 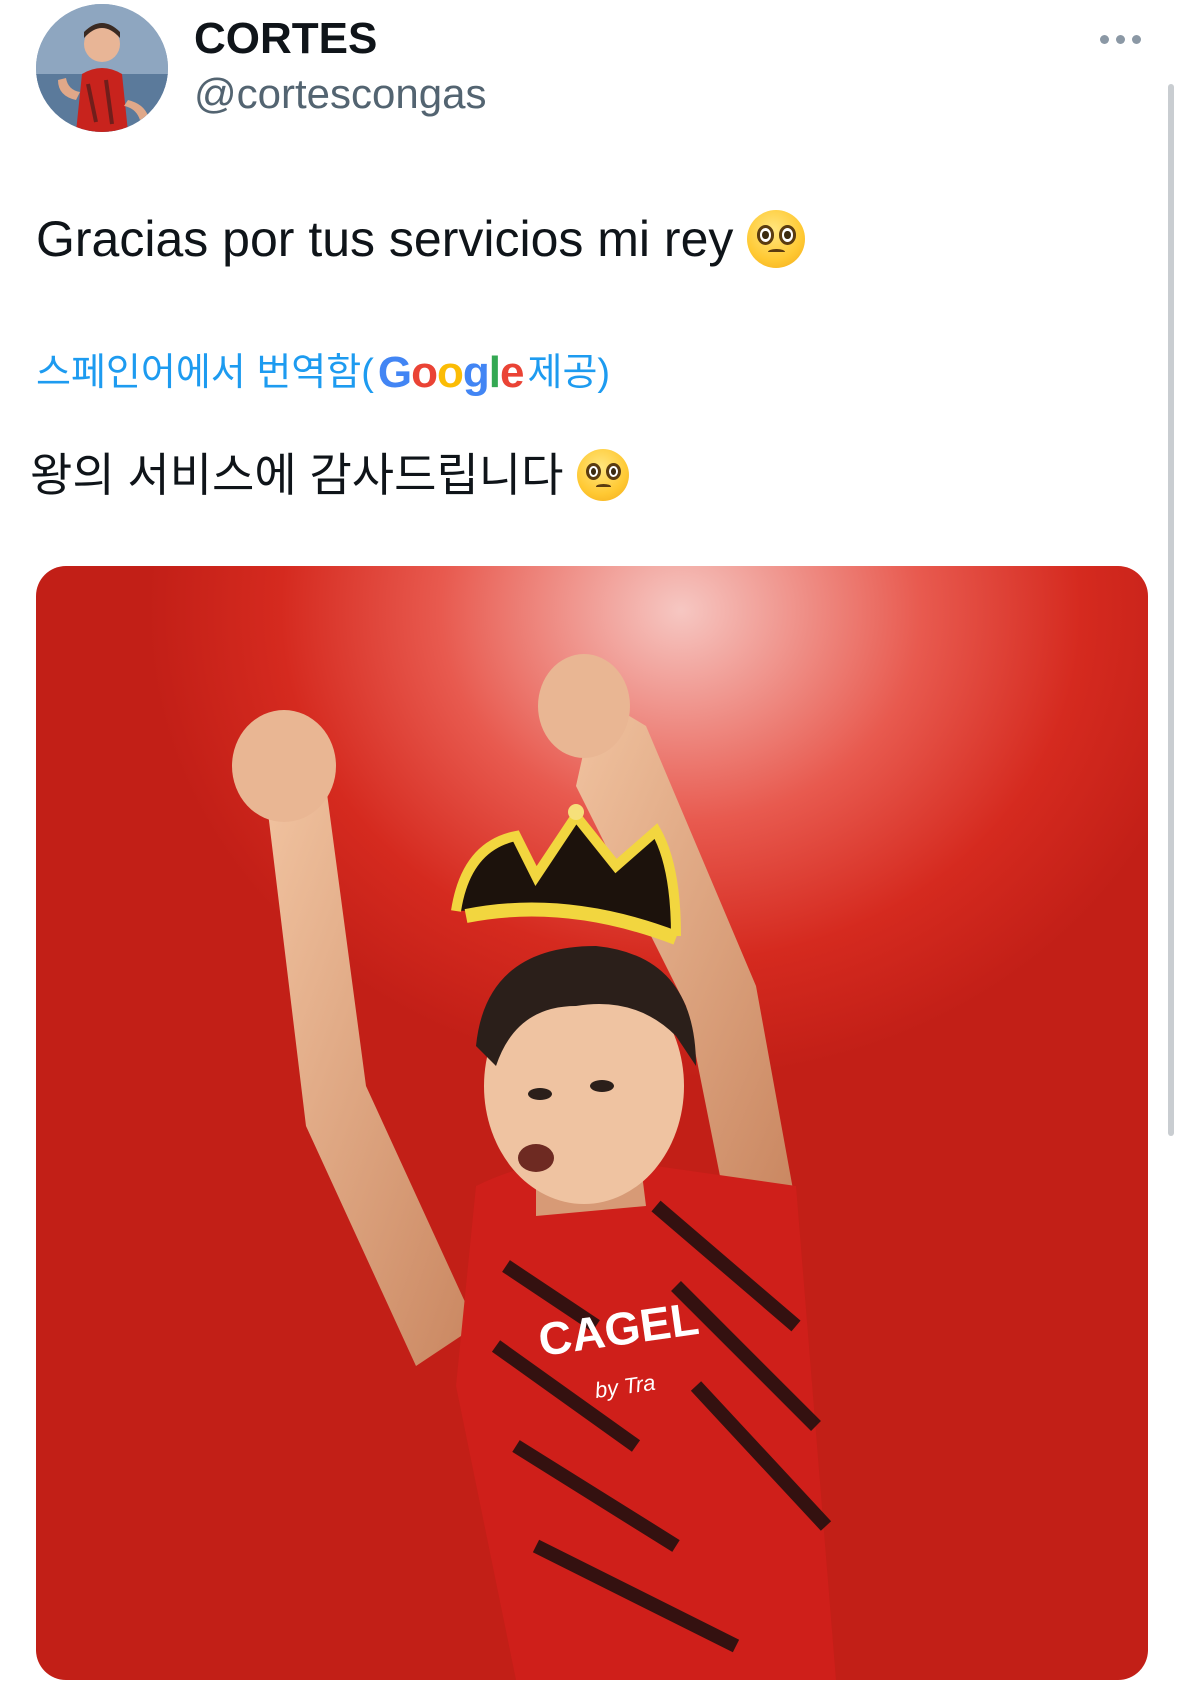 I want to click on google-logo-letter-o1: o, so click(x=424, y=372).